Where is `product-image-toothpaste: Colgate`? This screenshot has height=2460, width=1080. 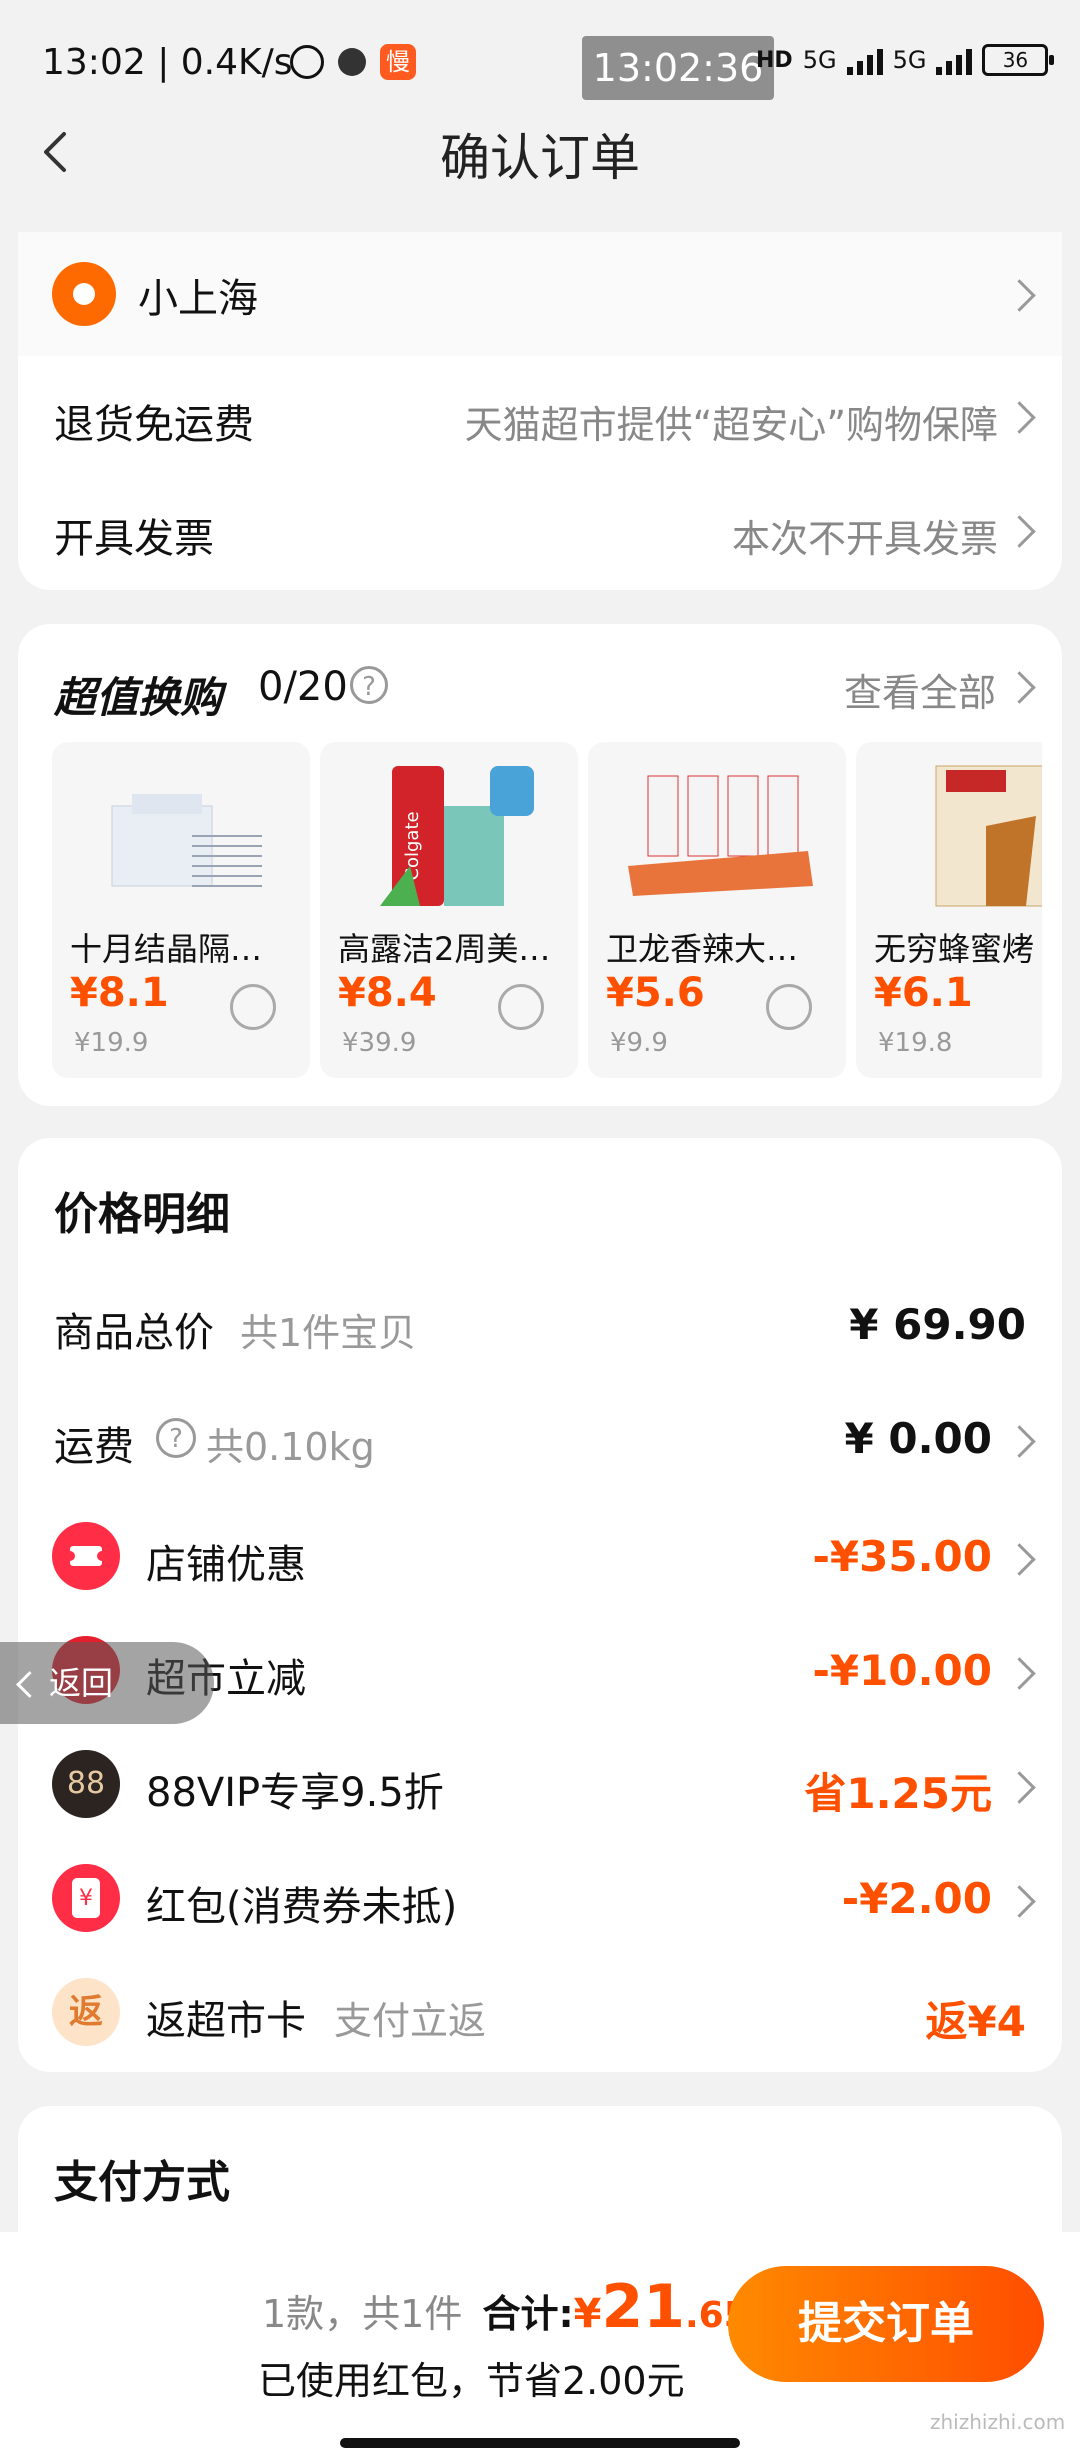
product-image-toothpaste: Colgate is located at coordinates (449, 836).